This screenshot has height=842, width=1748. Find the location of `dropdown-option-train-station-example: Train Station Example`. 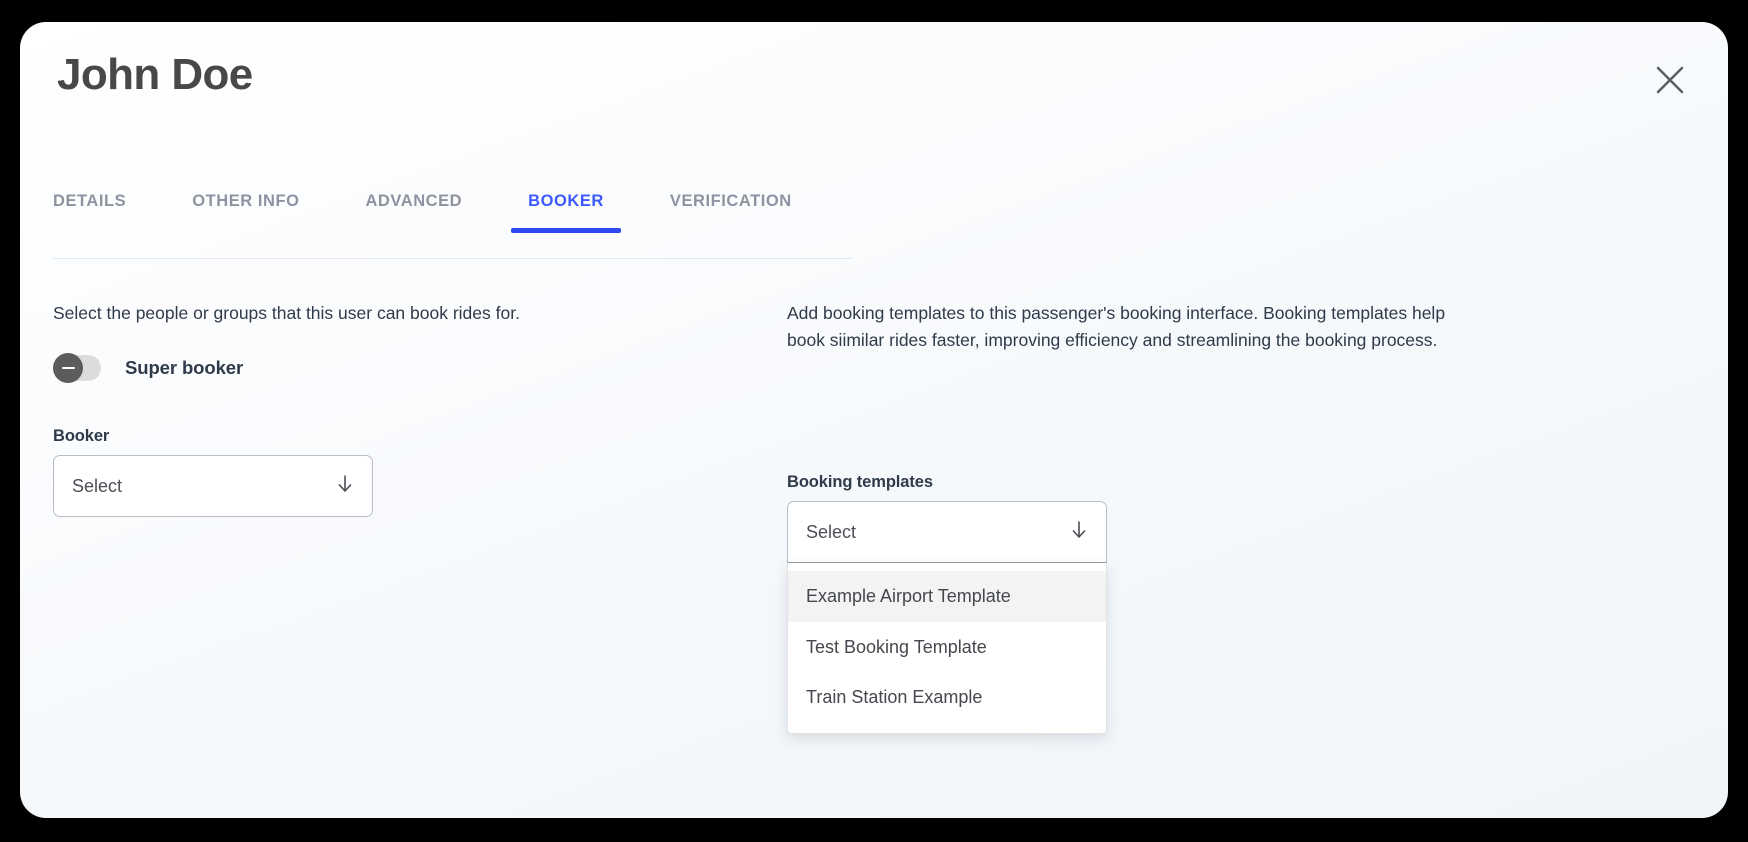

dropdown-option-train-station-example: Train Station Example is located at coordinates (947, 697).